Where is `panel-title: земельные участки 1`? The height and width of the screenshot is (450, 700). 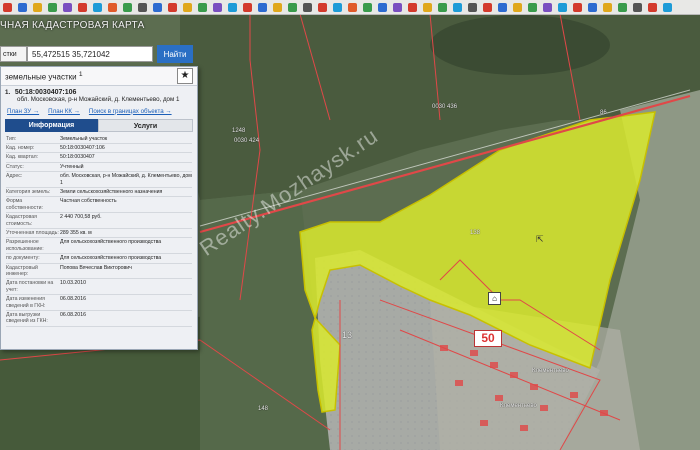 panel-title: земельные участки 1 is located at coordinates (44, 76).